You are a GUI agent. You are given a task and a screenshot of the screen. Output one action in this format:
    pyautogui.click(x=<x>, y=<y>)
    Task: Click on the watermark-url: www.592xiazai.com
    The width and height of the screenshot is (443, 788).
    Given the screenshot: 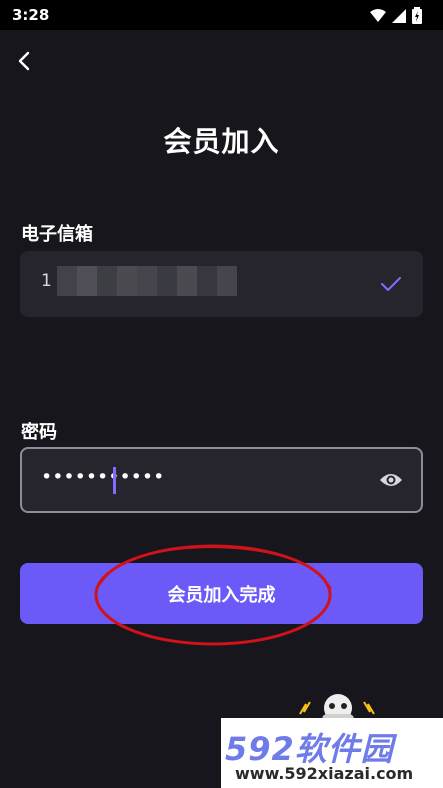 What is the action you would take?
    pyautogui.click(x=324, y=773)
    